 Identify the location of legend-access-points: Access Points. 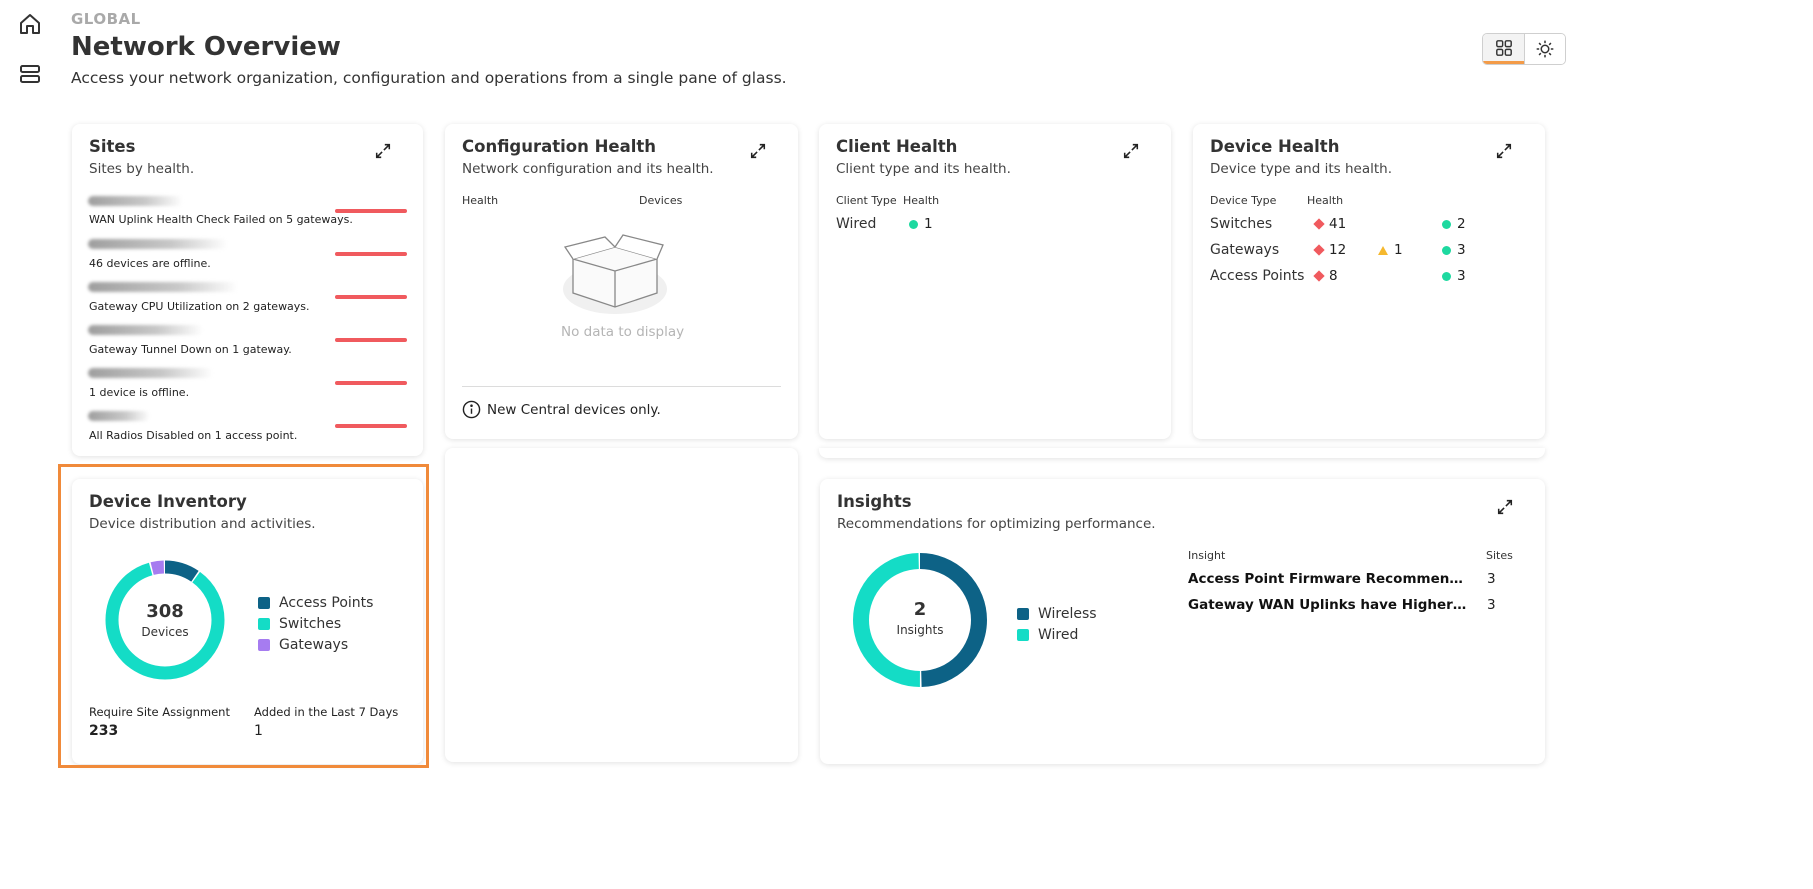
(315, 603).